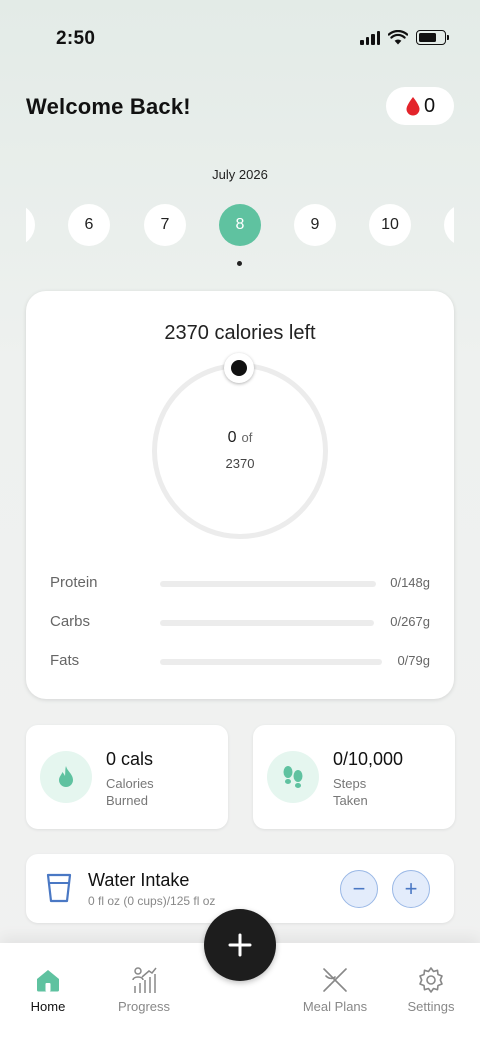 The image size is (480, 1043). Describe the element at coordinates (431, 980) in the screenshot. I see `gear-icon` at that location.